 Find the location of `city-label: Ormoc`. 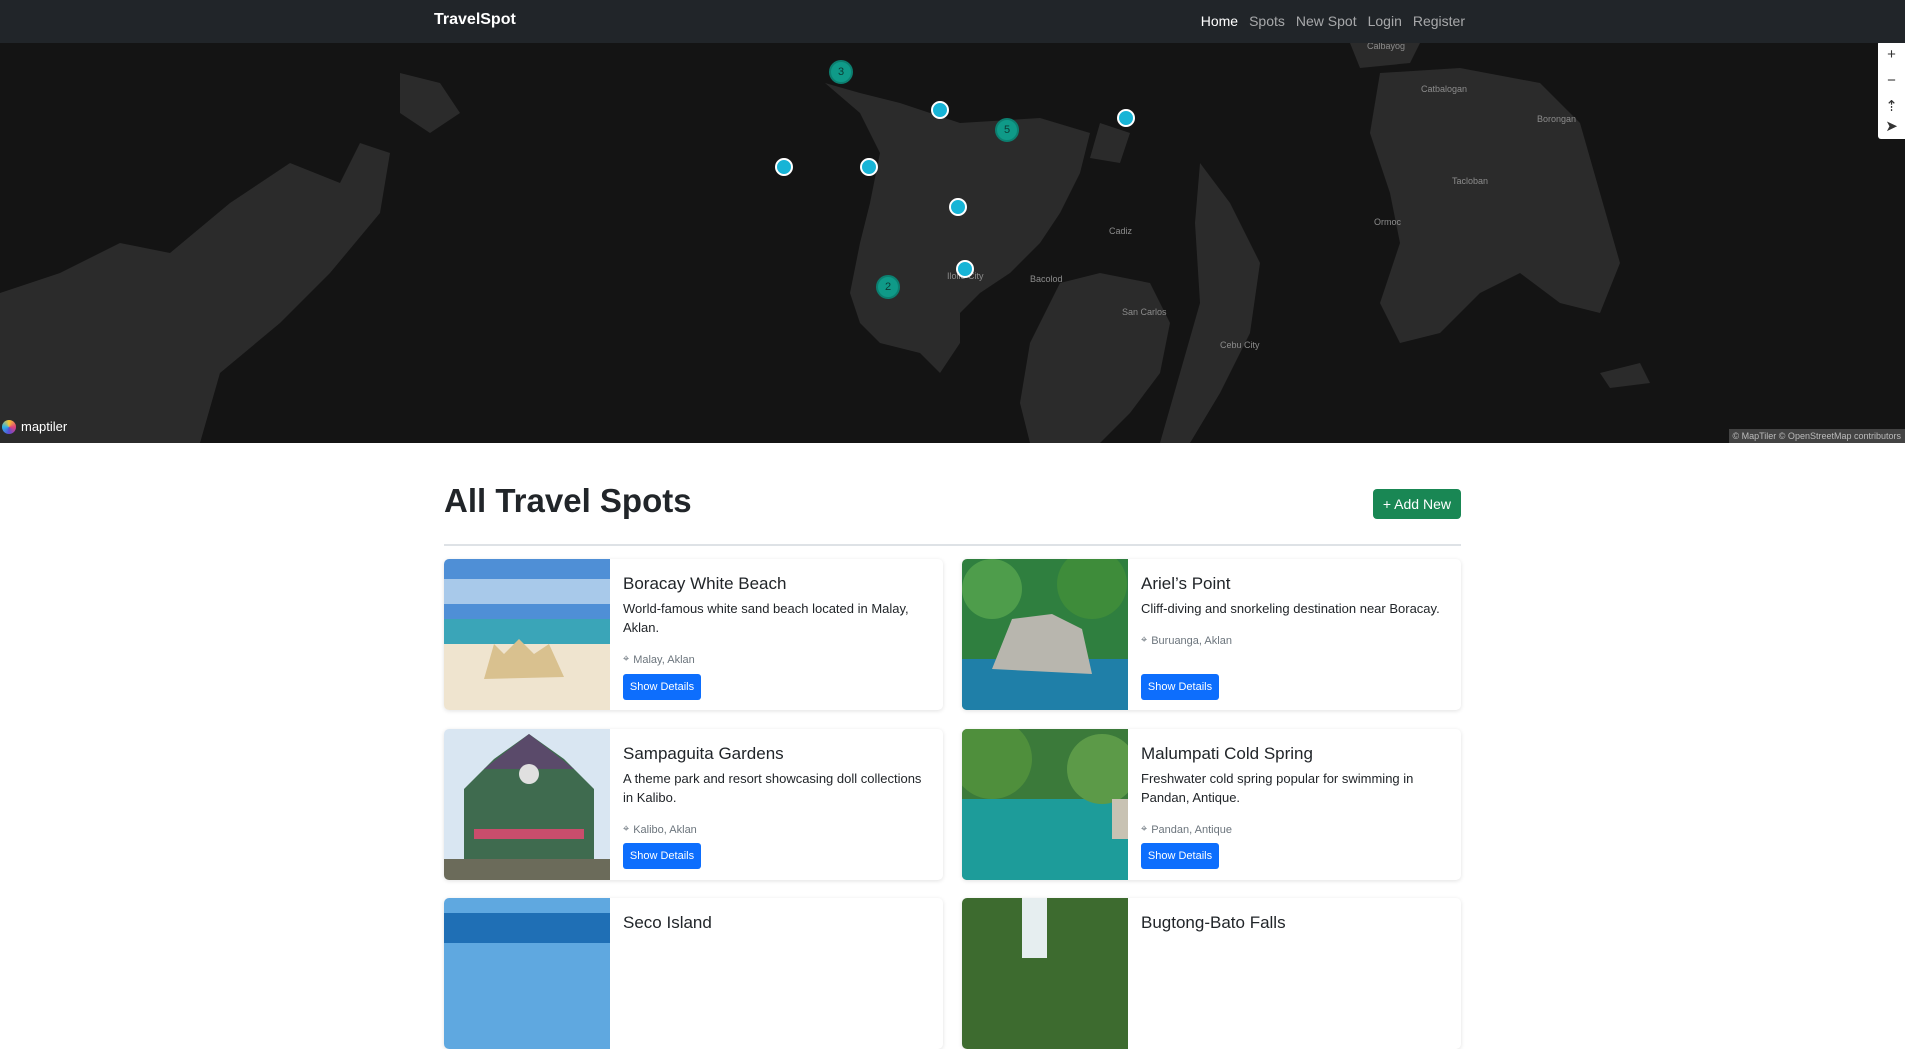

city-label: Ormoc is located at coordinates (1387, 222).